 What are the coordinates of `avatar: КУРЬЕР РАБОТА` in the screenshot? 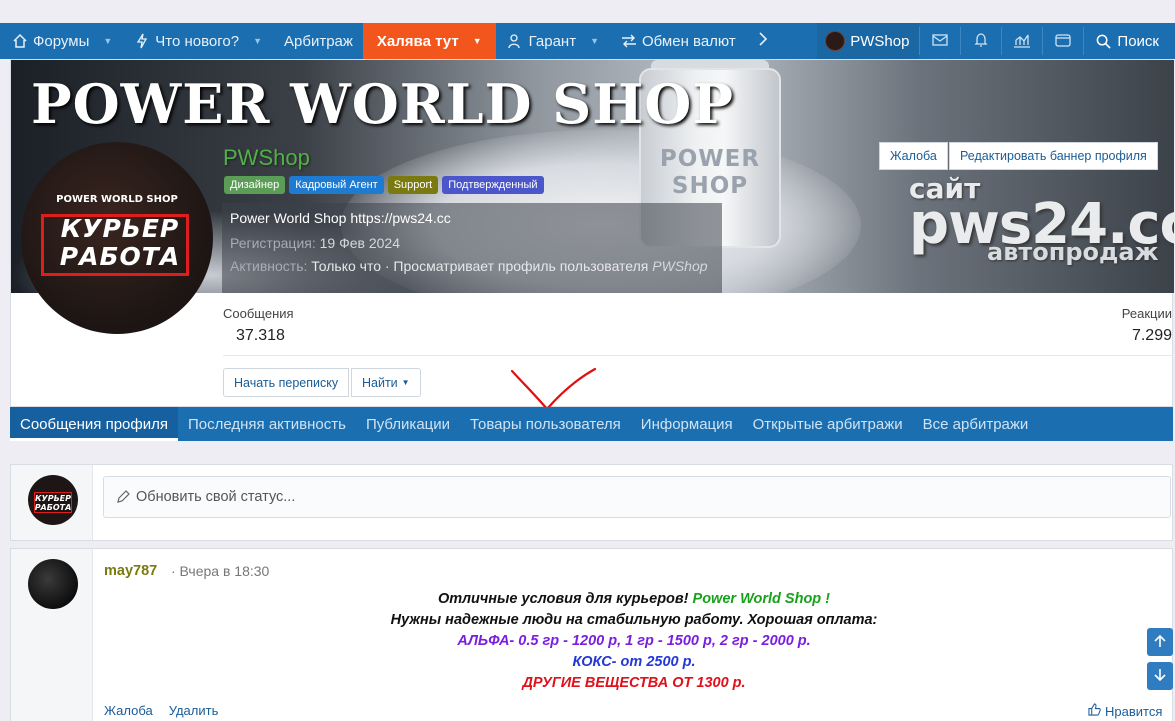 It's located at (53, 500).